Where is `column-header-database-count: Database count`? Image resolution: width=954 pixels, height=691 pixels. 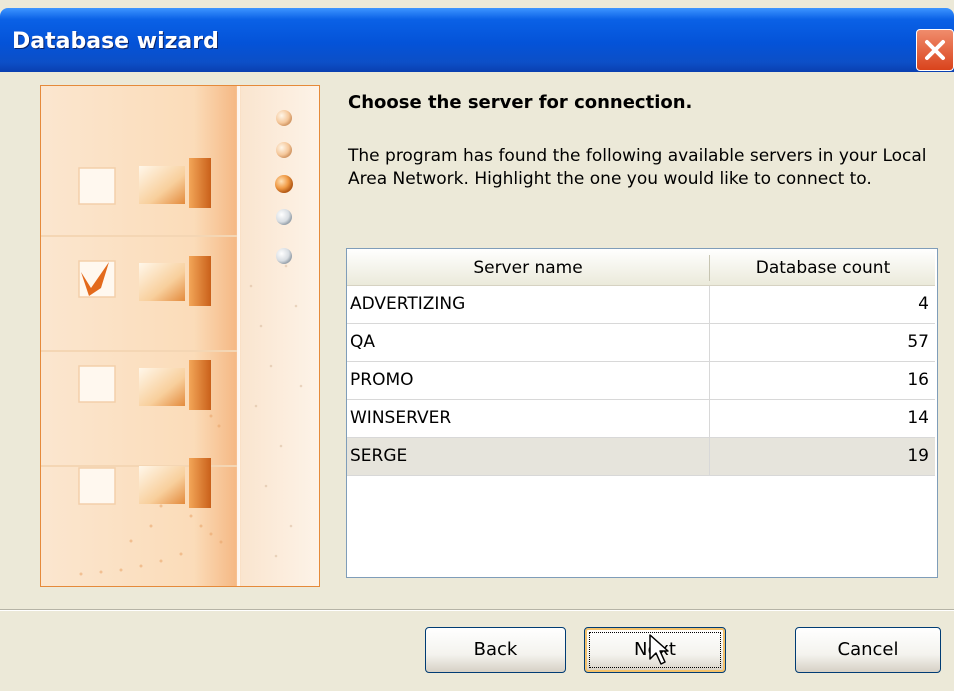
column-header-database-count: Database count is located at coordinates (823, 267).